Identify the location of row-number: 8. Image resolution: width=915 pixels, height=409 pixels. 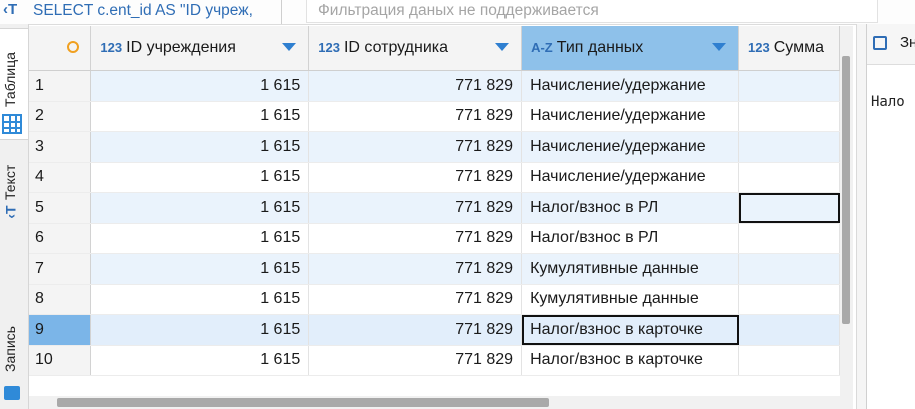
(60, 299).